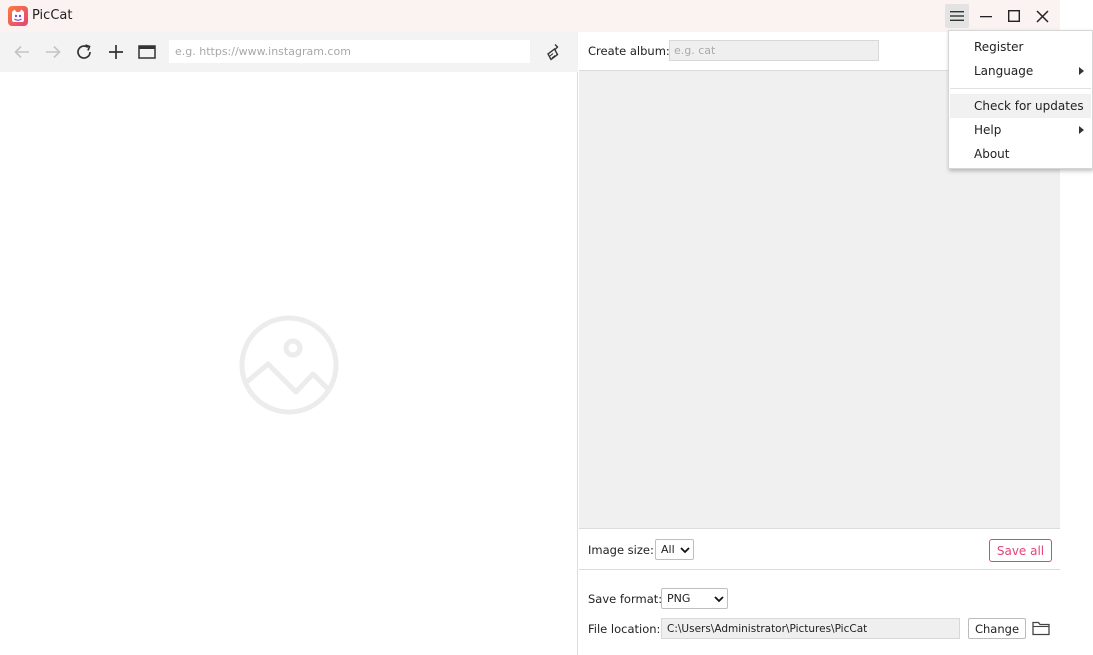  What do you see at coordinates (629, 51) in the screenshot?
I see `create-album-label: Create album:` at bounding box center [629, 51].